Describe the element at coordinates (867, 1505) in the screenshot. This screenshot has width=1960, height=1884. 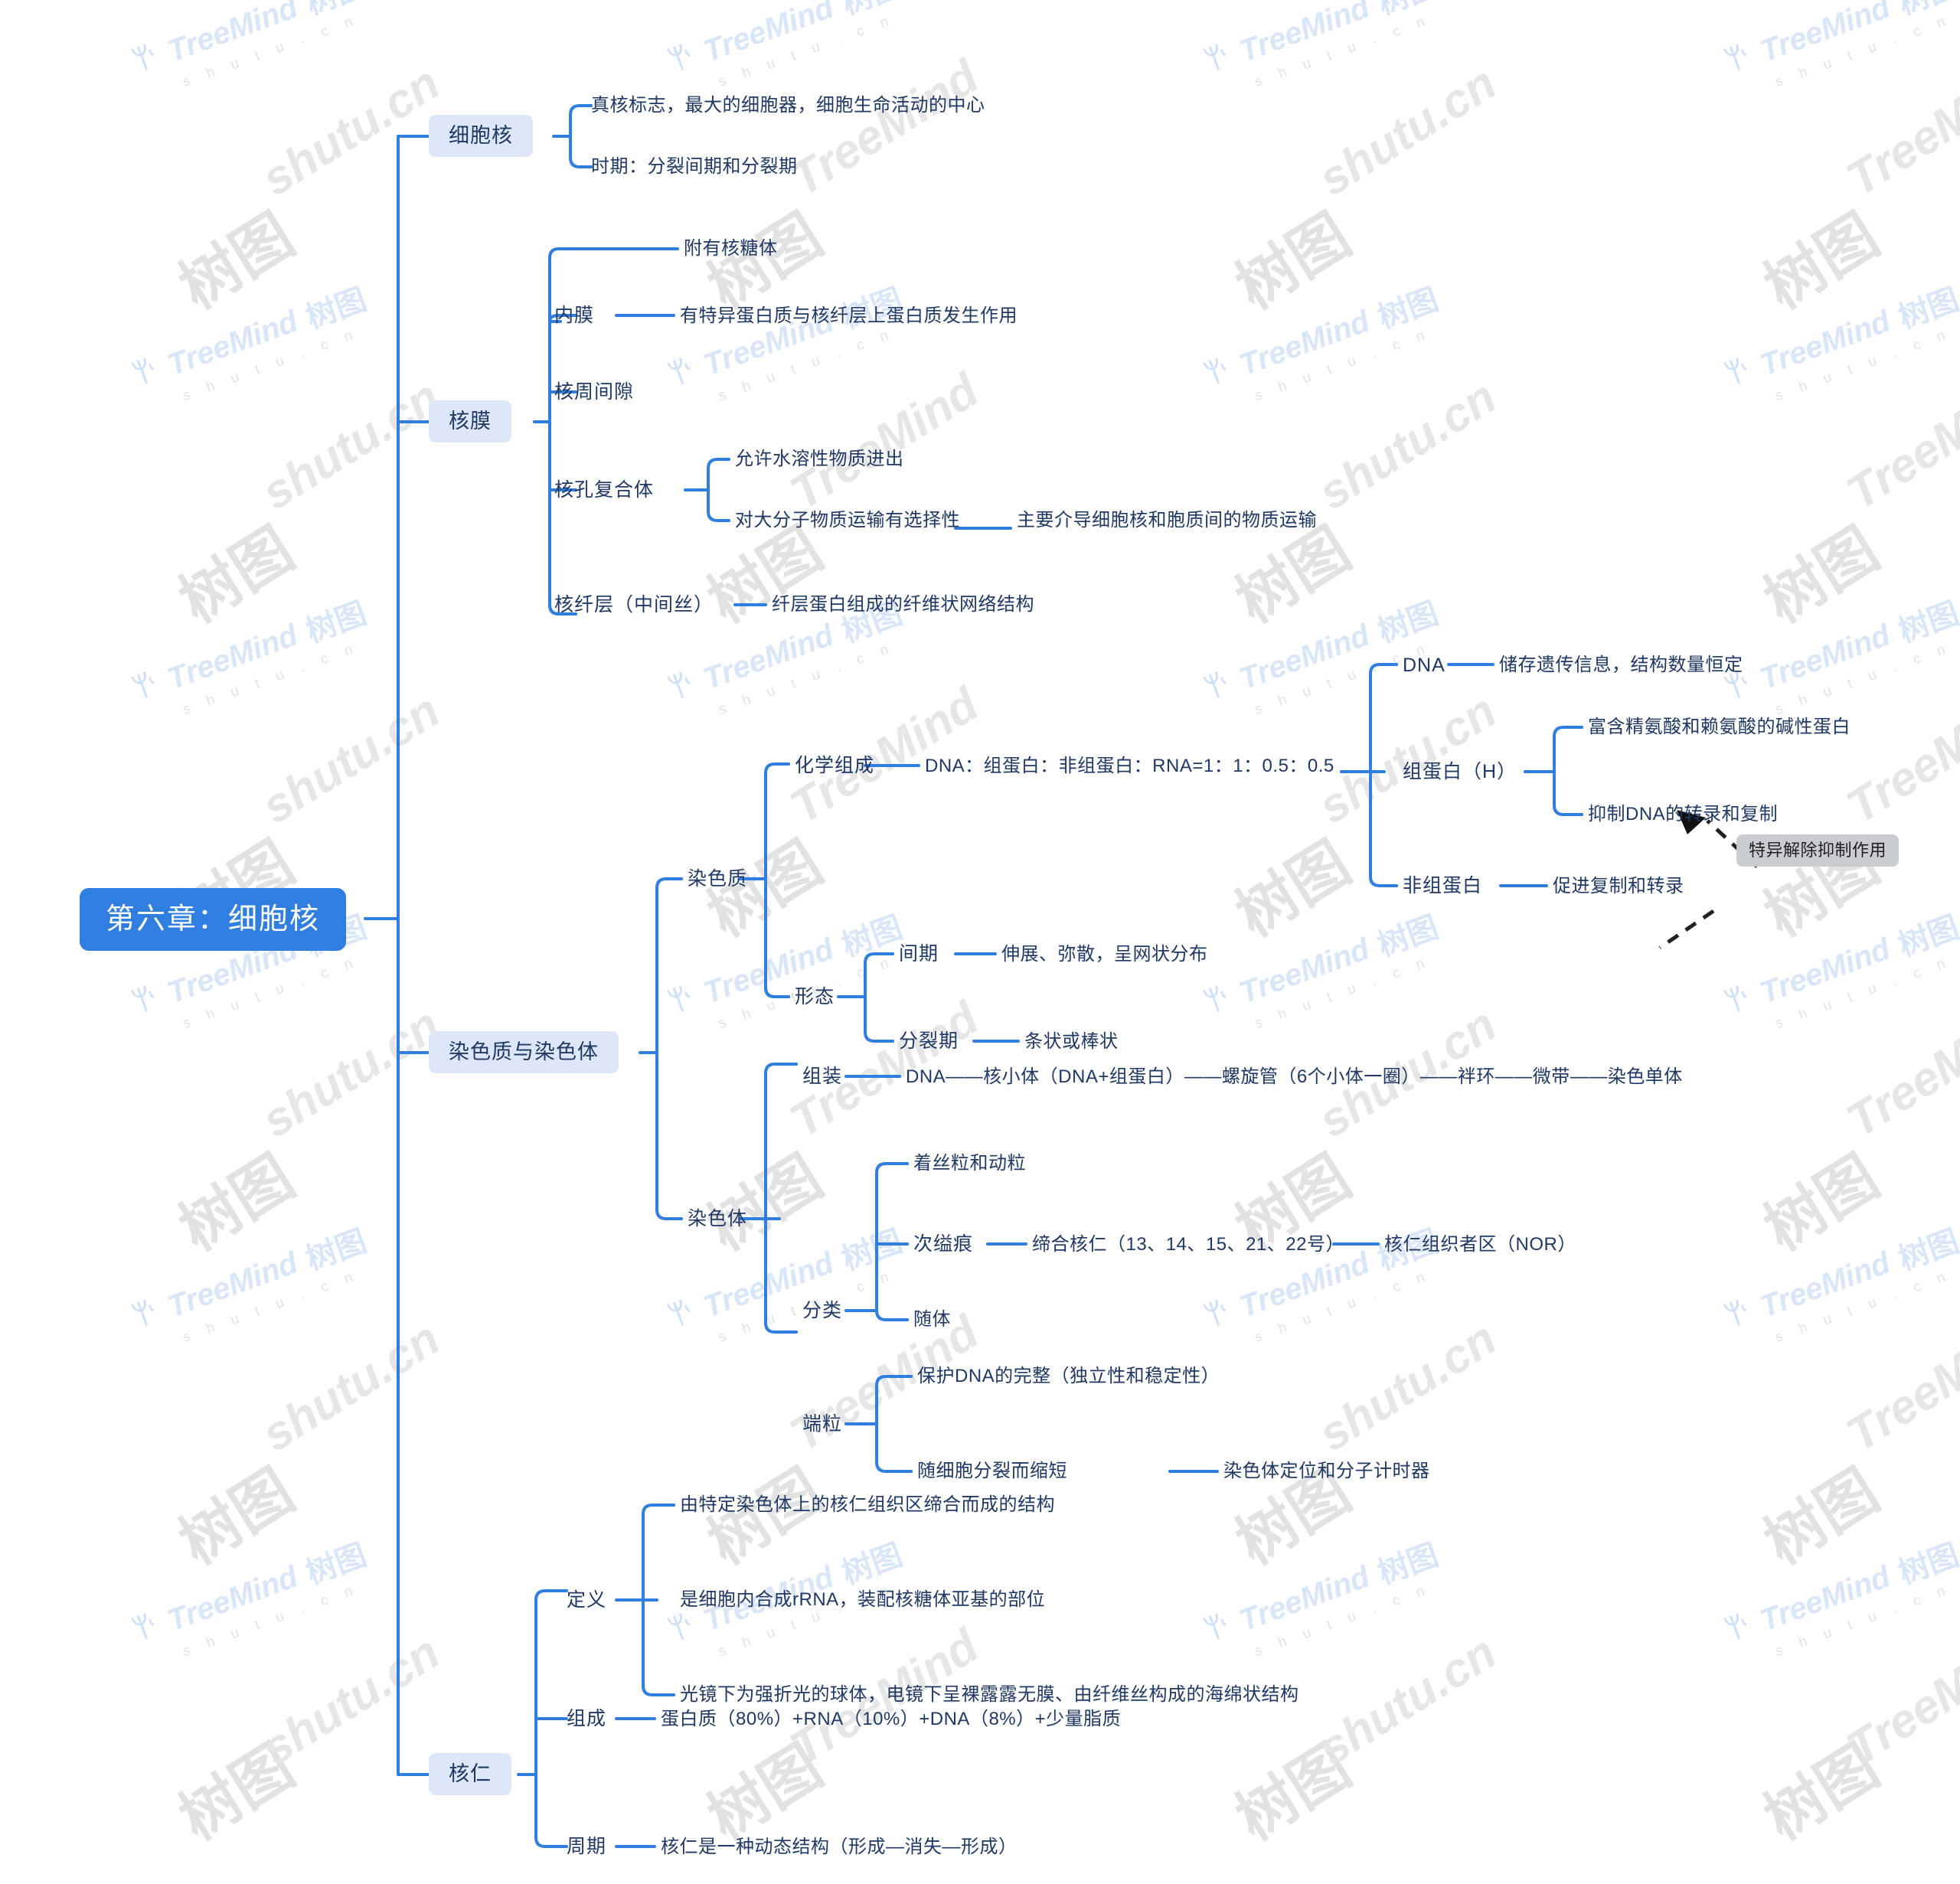
I see `leaf-definition-a: 由特定染色体上的核仁组织区缔合而成的结构` at that location.